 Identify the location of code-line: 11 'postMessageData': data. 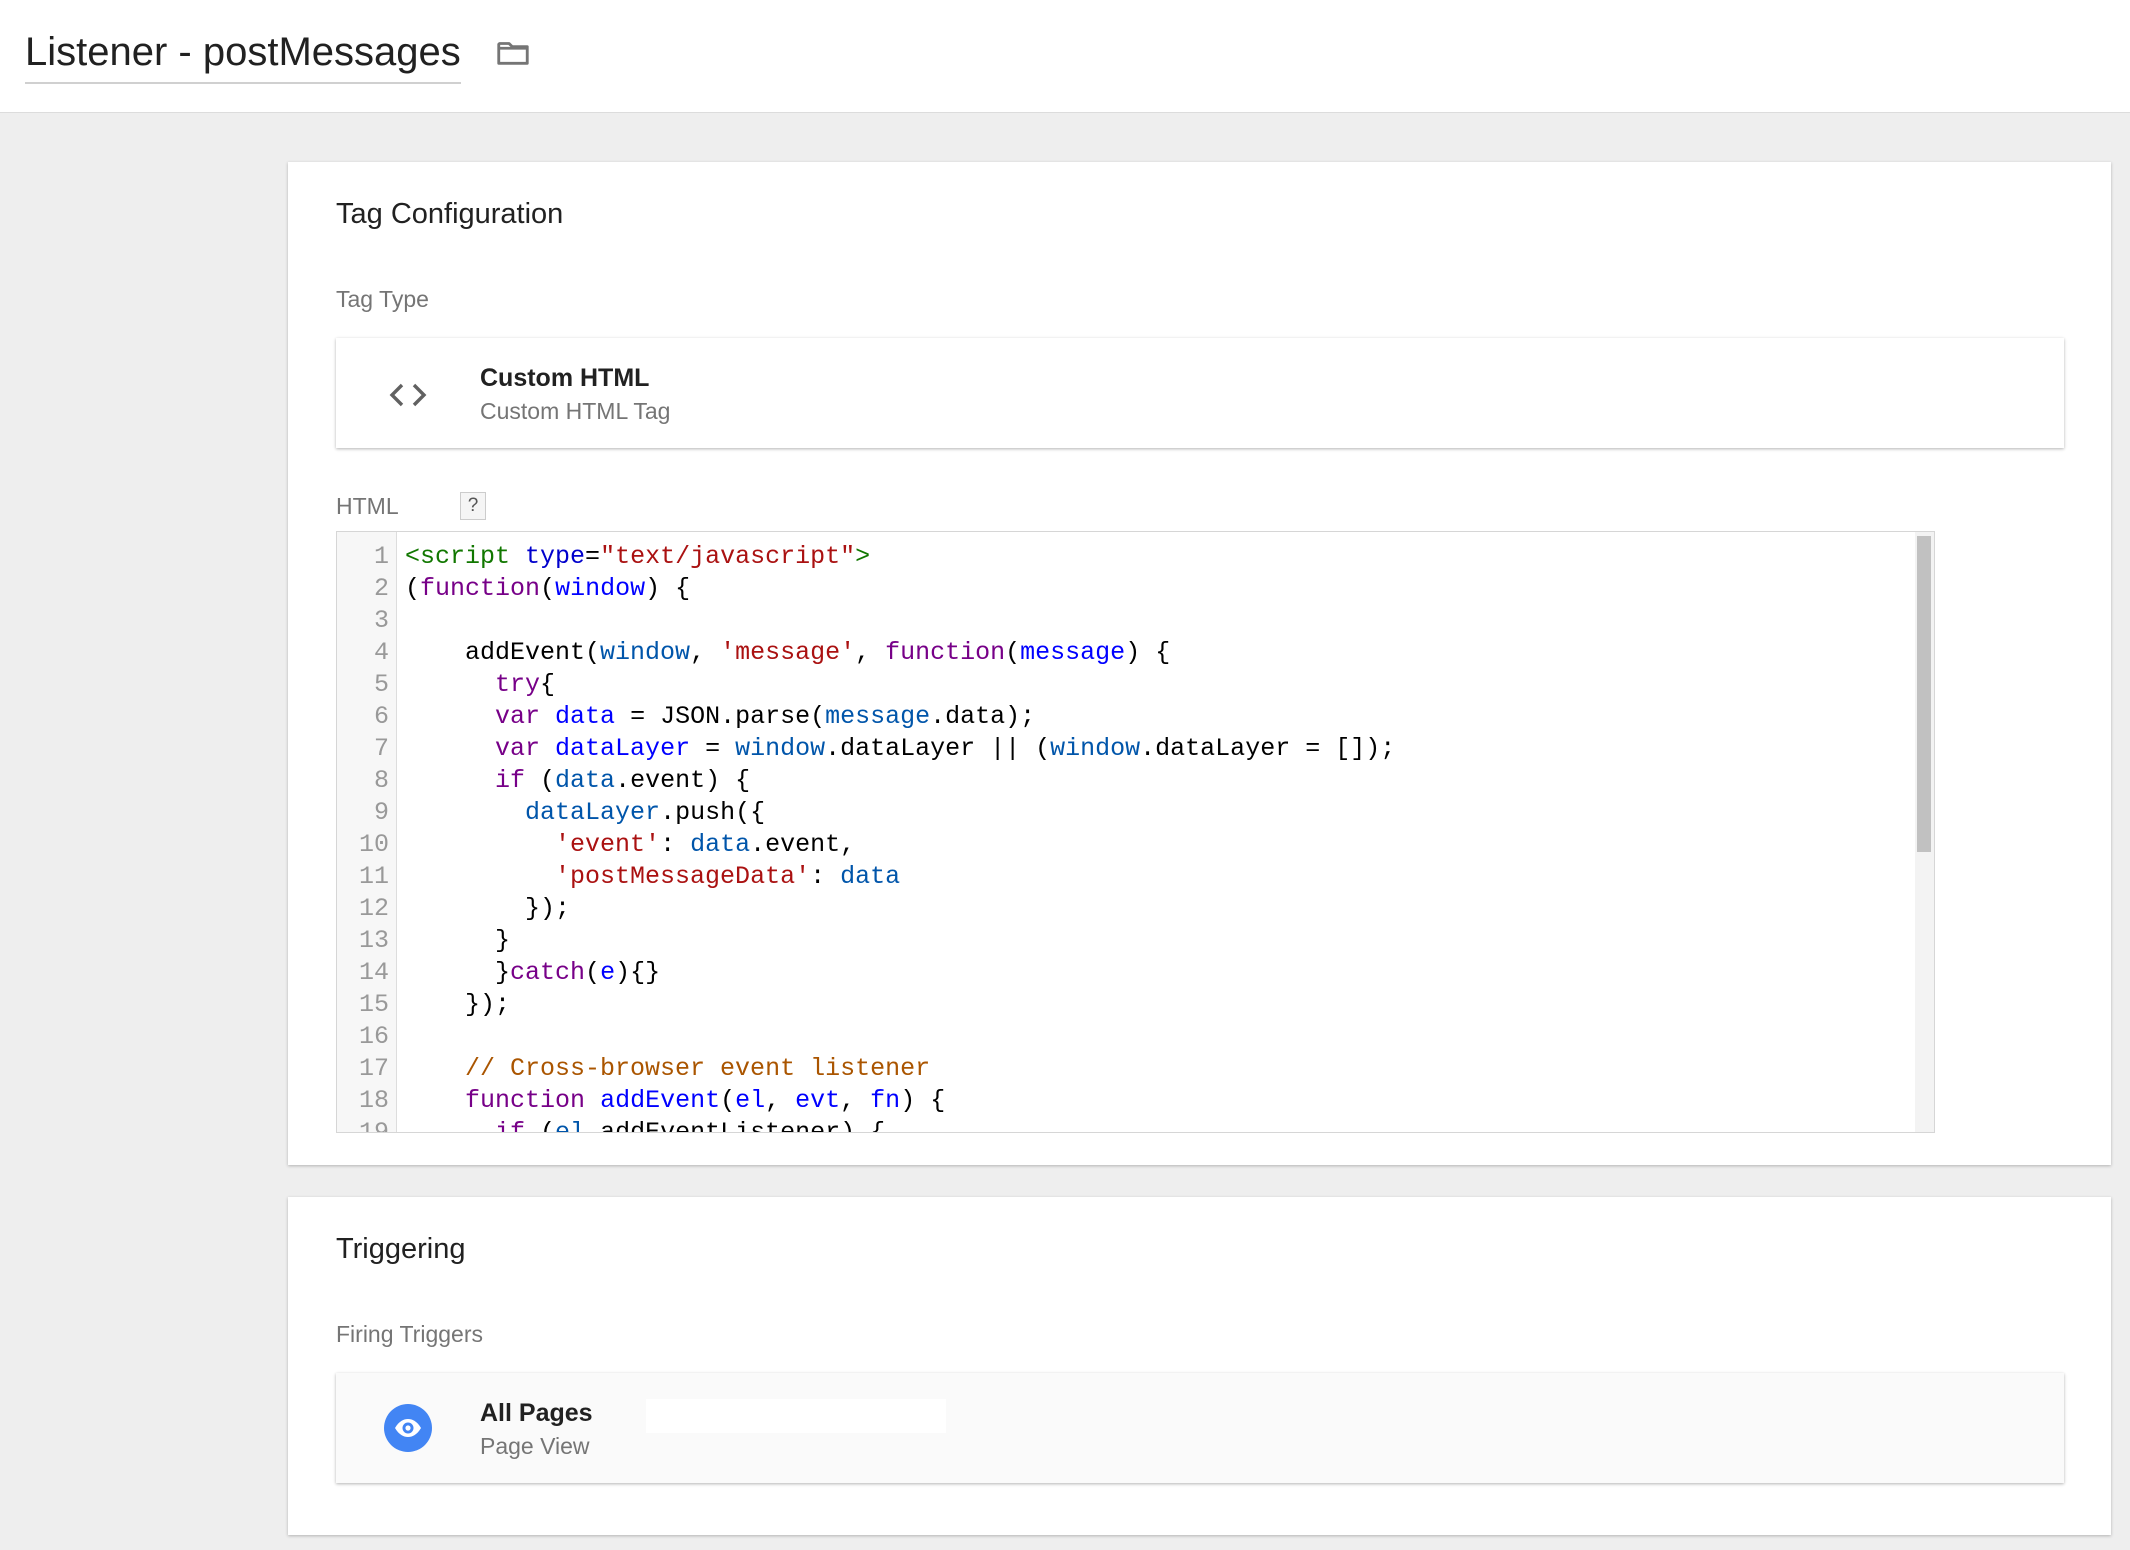
(1135, 877).